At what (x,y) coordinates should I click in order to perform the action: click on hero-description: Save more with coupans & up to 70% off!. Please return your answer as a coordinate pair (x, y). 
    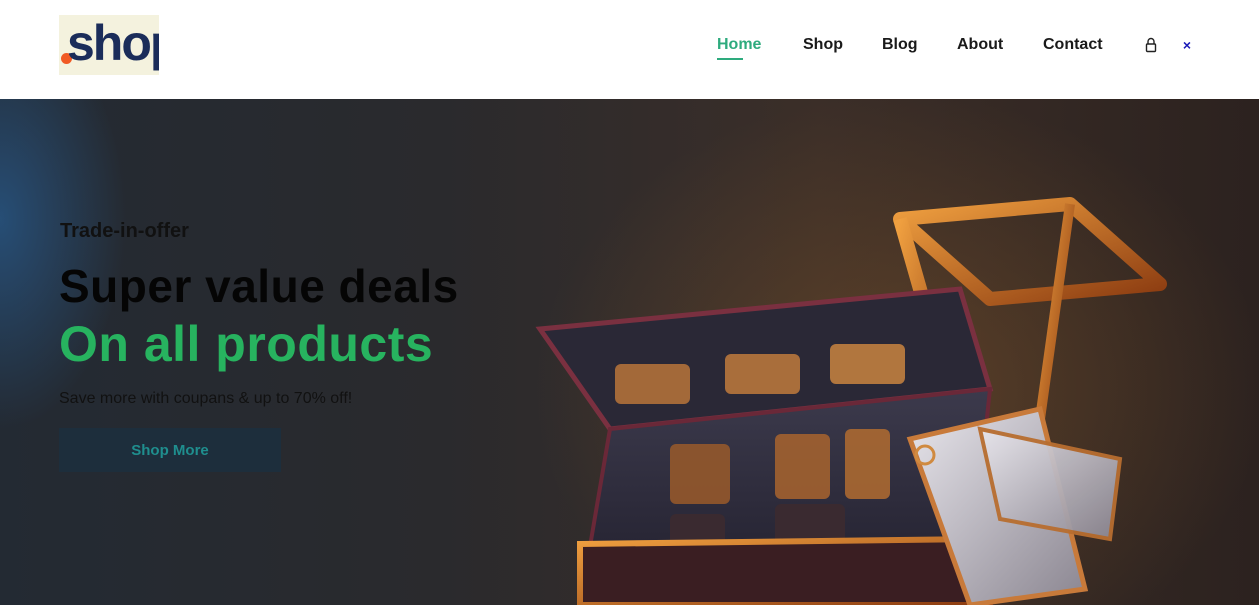
    Looking at the image, I should click on (206, 398).